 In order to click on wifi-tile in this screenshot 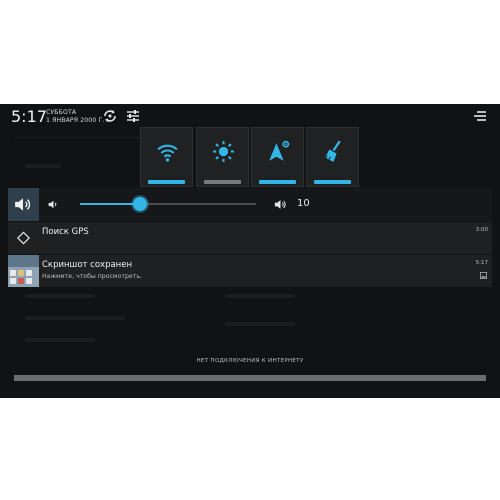, I will do `click(166, 157)`.